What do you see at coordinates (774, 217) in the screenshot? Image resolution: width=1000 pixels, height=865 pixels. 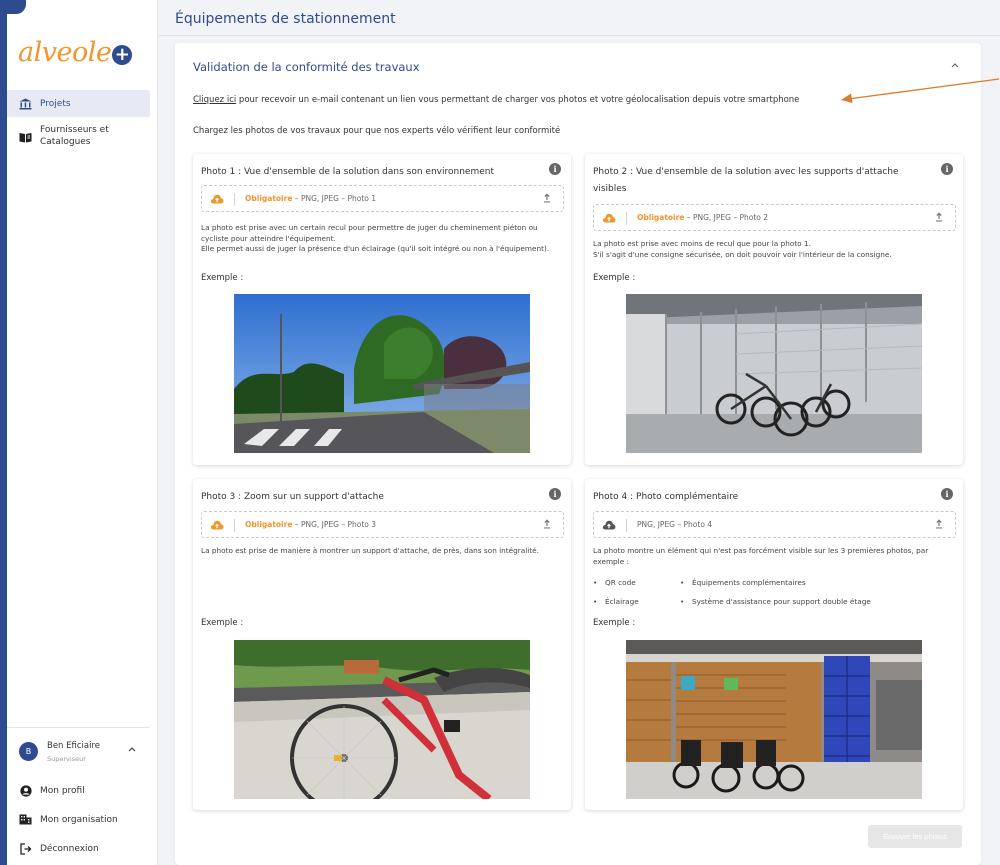 I see `photo-2-upload: Obligatoire – PNG, JPEG – Photo 2` at bounding box center [774, 217].